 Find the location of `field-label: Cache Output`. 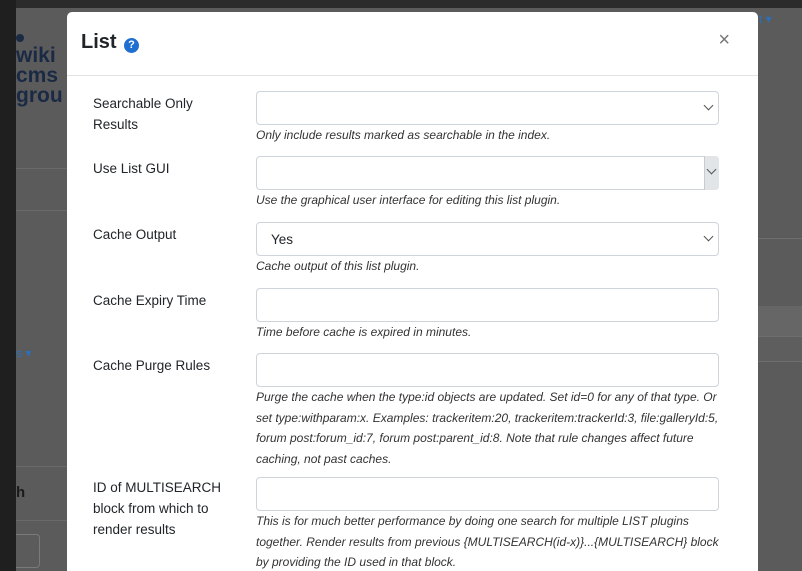

field-label: Cache Output is located at coordinates (135, 234).